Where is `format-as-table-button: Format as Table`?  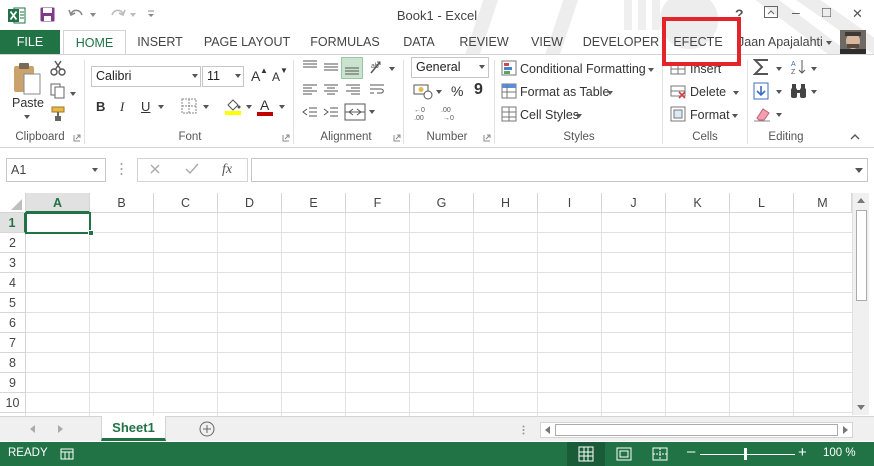
format-as-table-button: Format as Table is located at coordinates (564, 92).